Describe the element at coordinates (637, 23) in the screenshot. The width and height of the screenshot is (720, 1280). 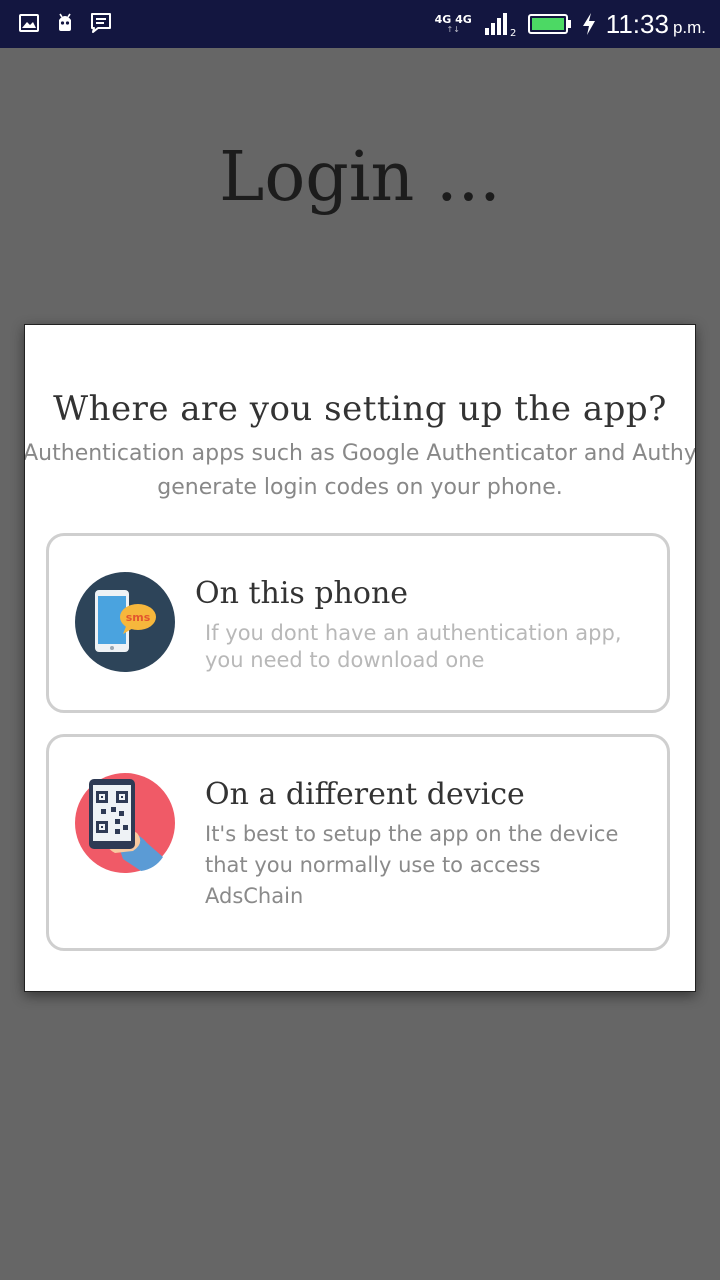
I see `clock-time: 11:33` at that location.